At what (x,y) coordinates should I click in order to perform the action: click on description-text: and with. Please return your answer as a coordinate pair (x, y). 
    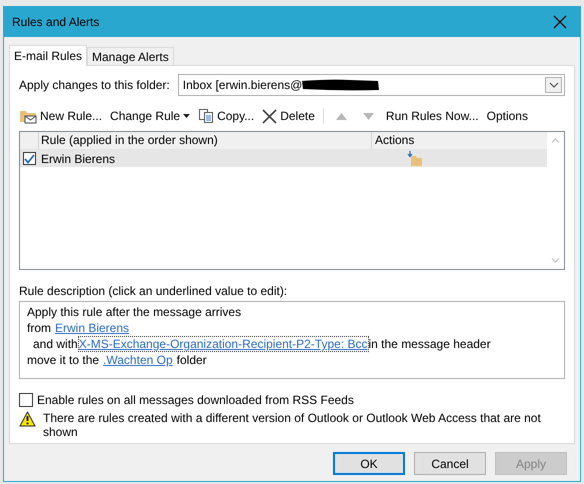
    Looking at the image, I should click on (55, 344).